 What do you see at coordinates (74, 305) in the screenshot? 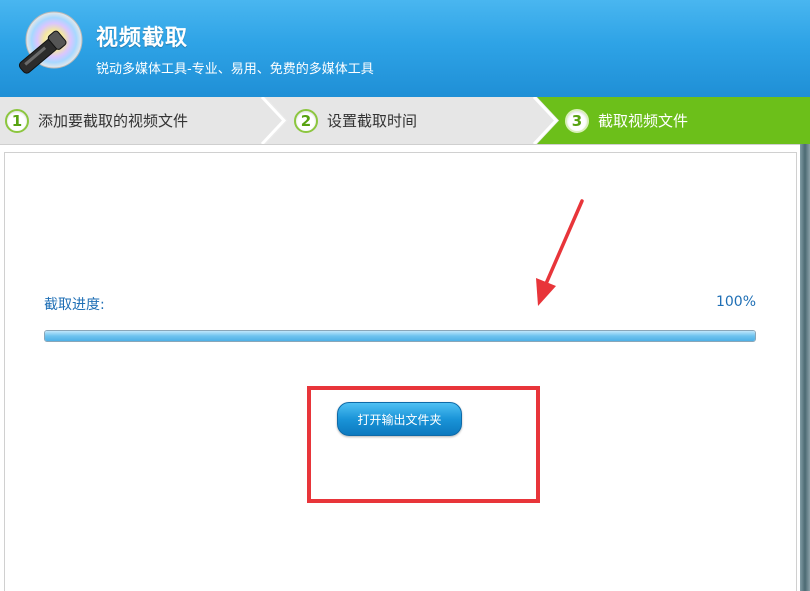
I see `progress-label: 截取进度:` at bounding box center [74, 305].